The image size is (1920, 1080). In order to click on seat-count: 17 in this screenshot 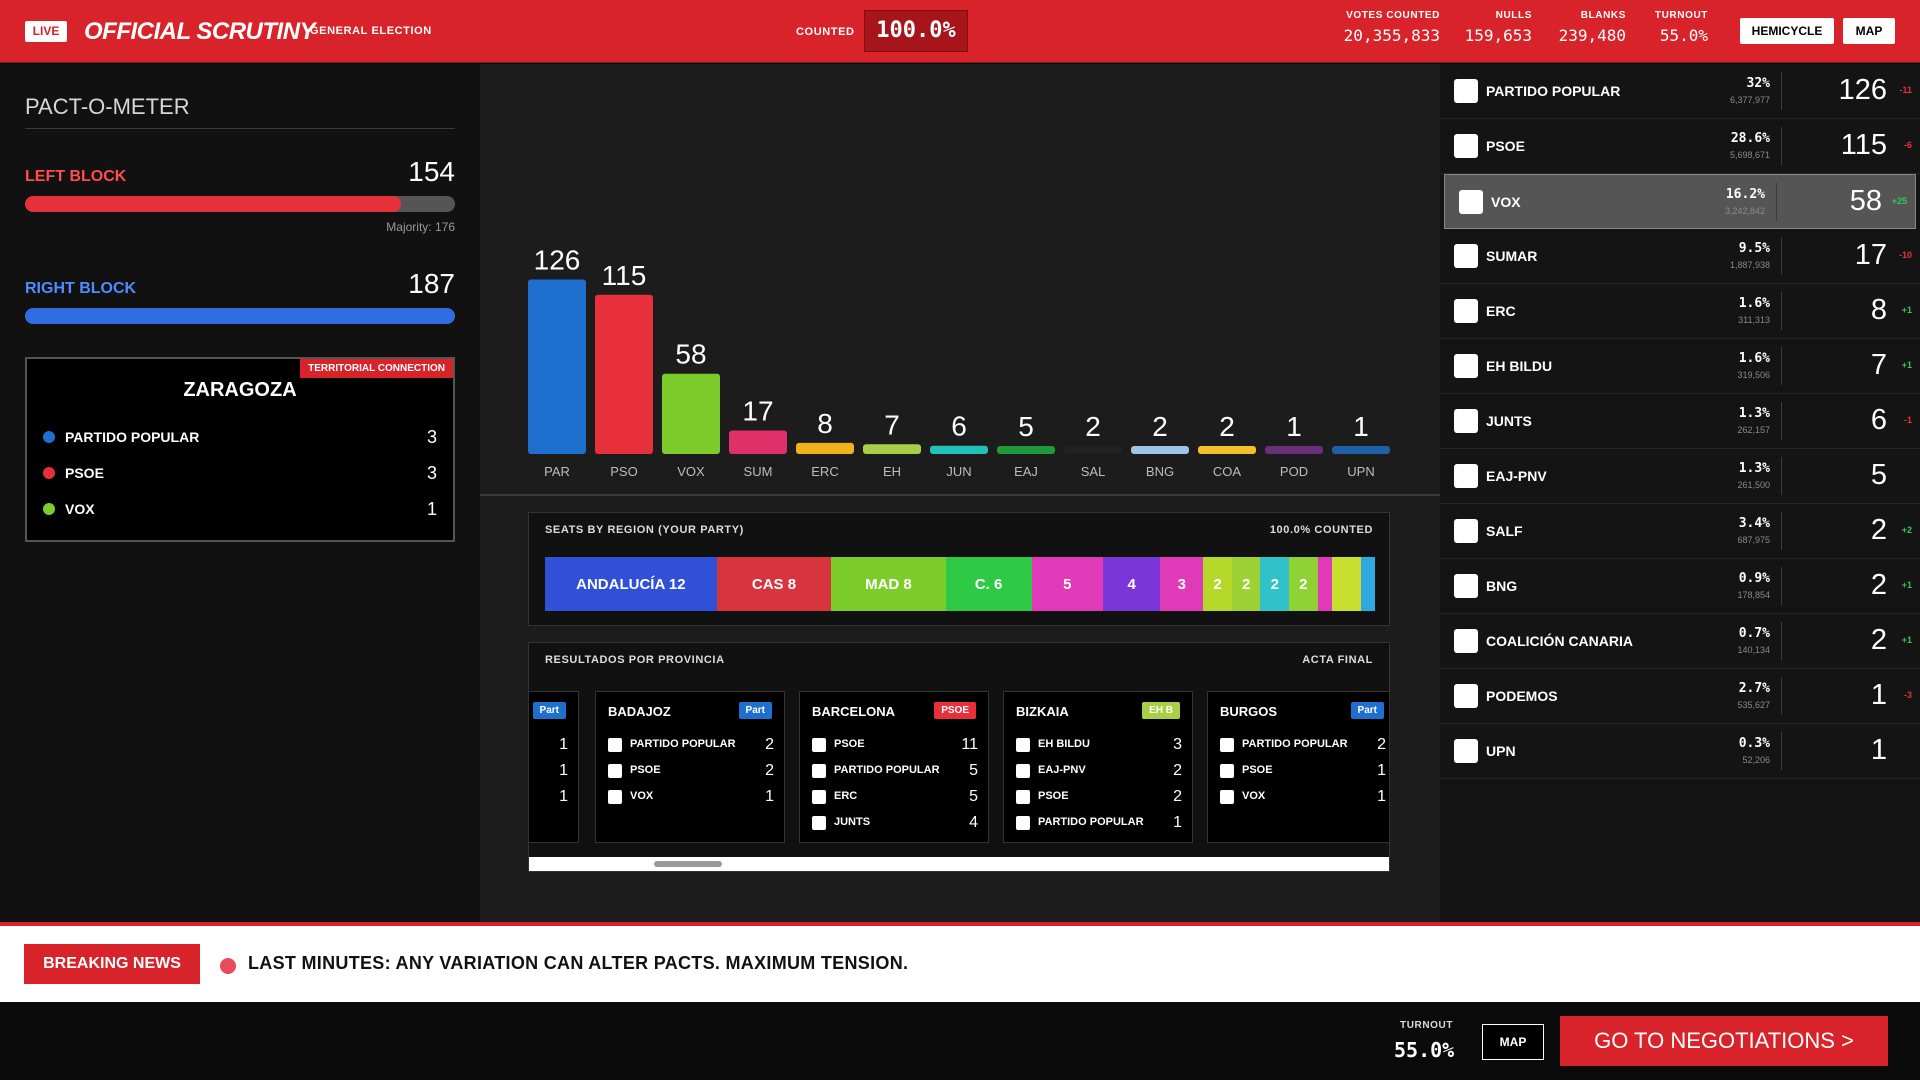, I will do `click(1870, 255)`.